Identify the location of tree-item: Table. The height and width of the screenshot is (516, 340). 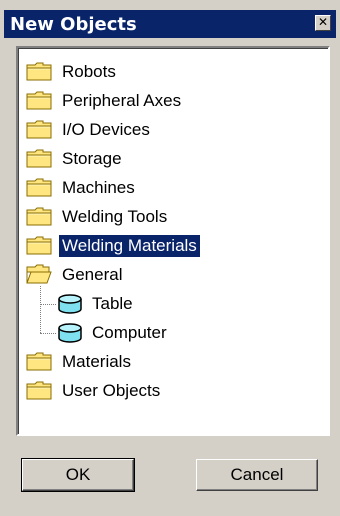
(96, 304).